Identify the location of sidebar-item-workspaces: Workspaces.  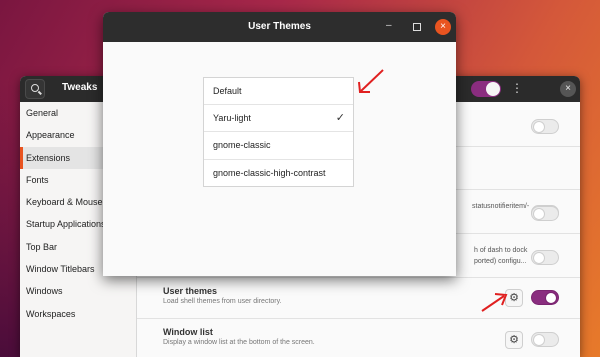
(78, 314).